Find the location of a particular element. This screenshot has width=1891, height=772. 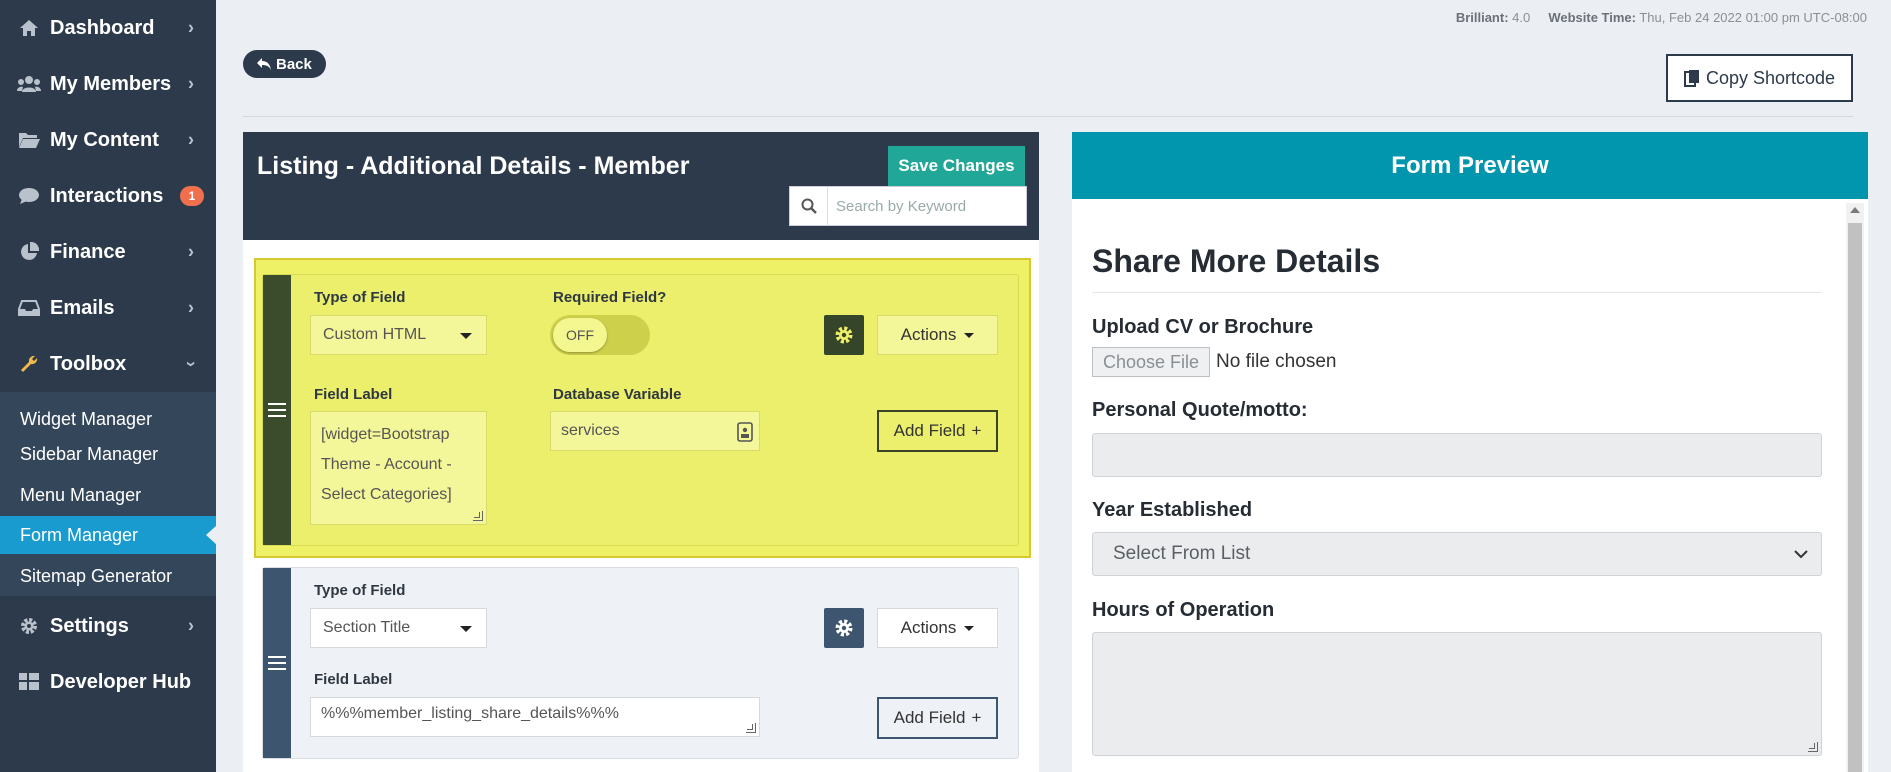

sidebar-item-interactions: Interactions 1 is located at coordinates (108, 196).